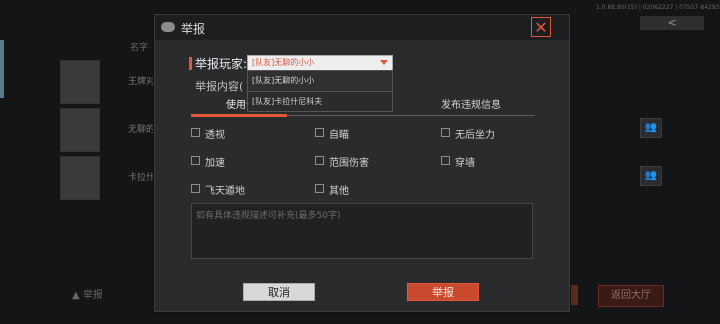 The image size is (720, 324). What do you see at coordinates (106, 130) in the screenshot?
I see `player-row: 无聊的` at bounding box center [106, 130].